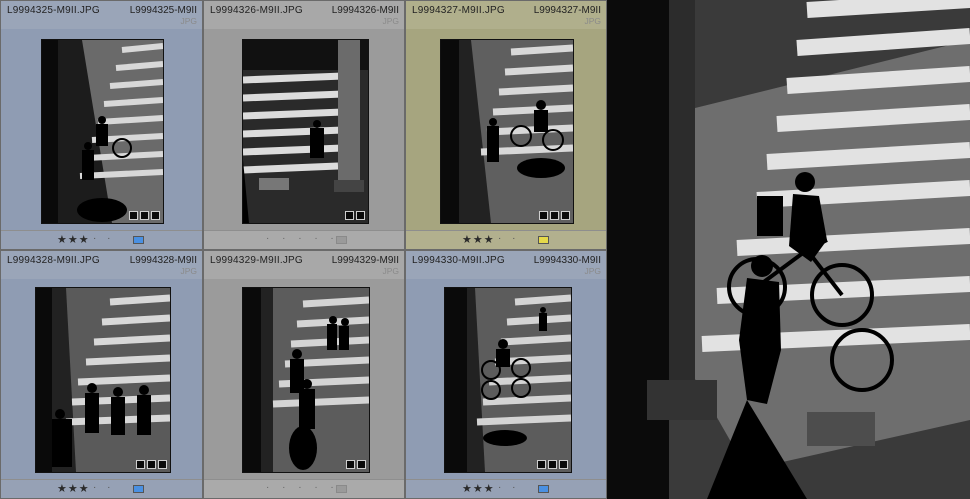 The image size is (970, 499). Describe the element at coordinates (304, 265) in the screenshot. I see `cell-header: L9994329-M9II.JPG L9994329-M9II JPG` at that location.